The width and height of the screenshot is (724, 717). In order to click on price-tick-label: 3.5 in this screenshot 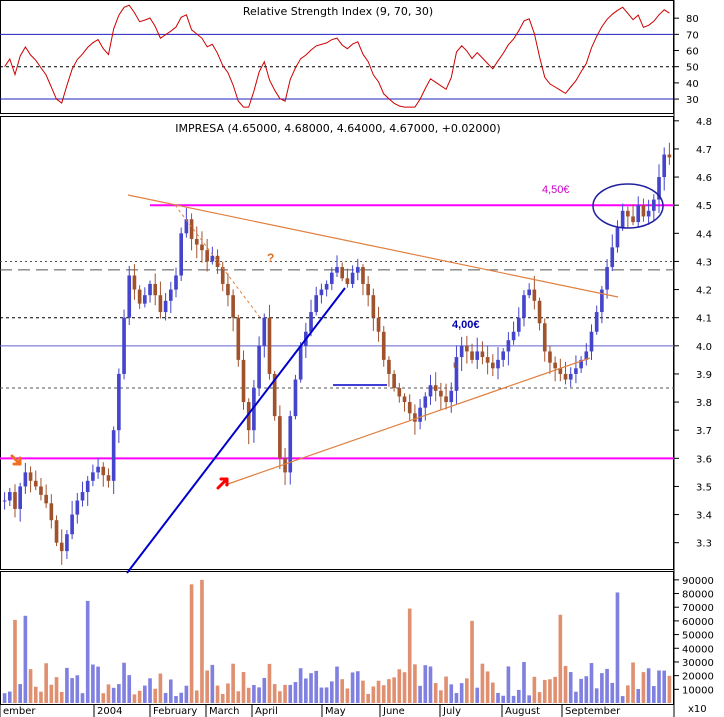, I will do `click(704, 487)`.